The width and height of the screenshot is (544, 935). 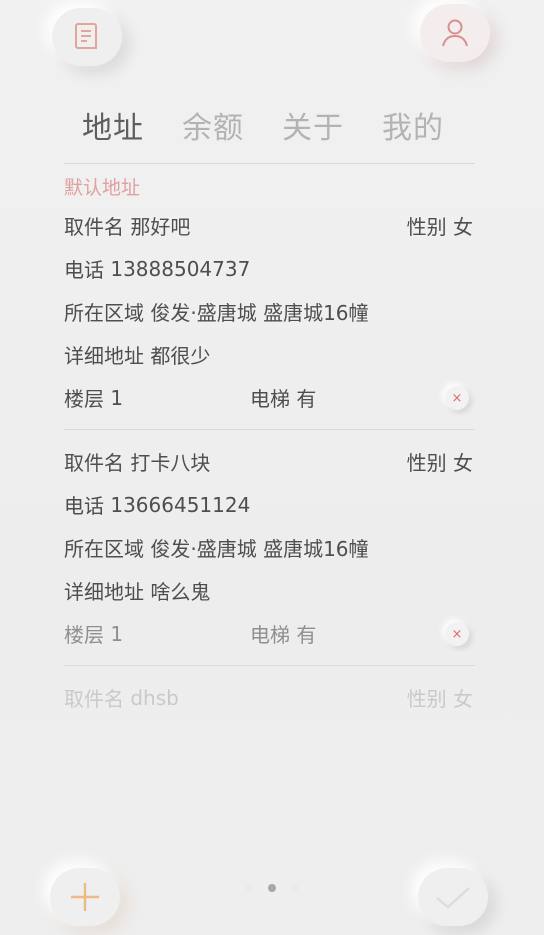 I want to click on tab-mine: 我的, so click(x=413, y=125).